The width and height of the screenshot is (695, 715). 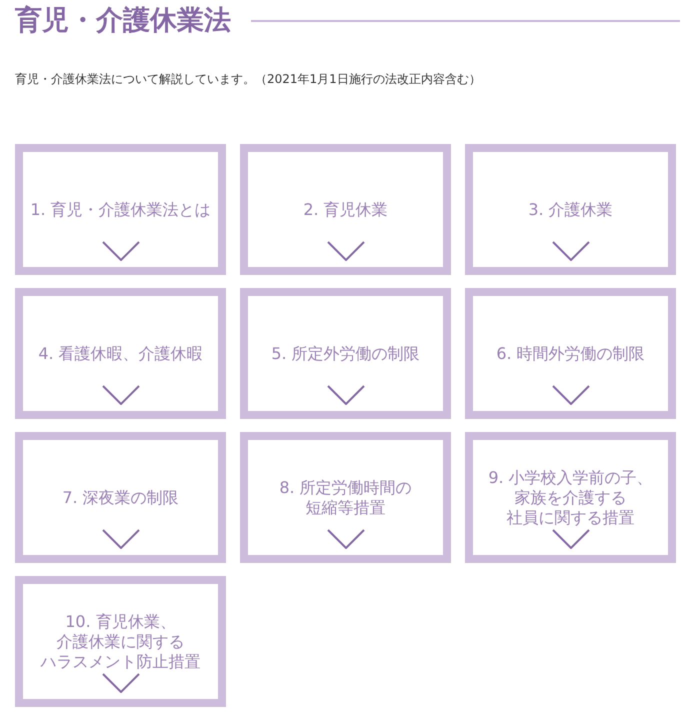 What do you see at coordinates (120, 497) in the screenshot?
I see `topic-link-card: 7. 深夜業の制限` at bounding box center [120, 497].